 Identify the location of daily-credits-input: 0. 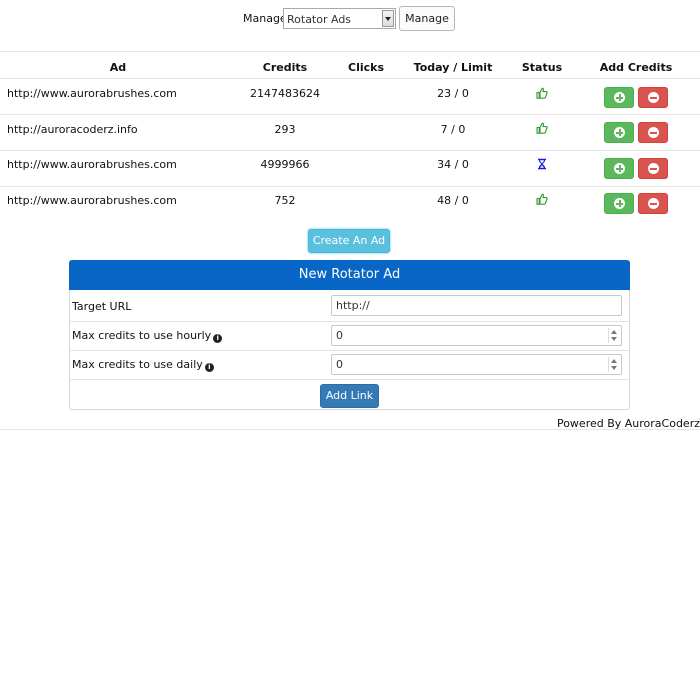
(476, 364).